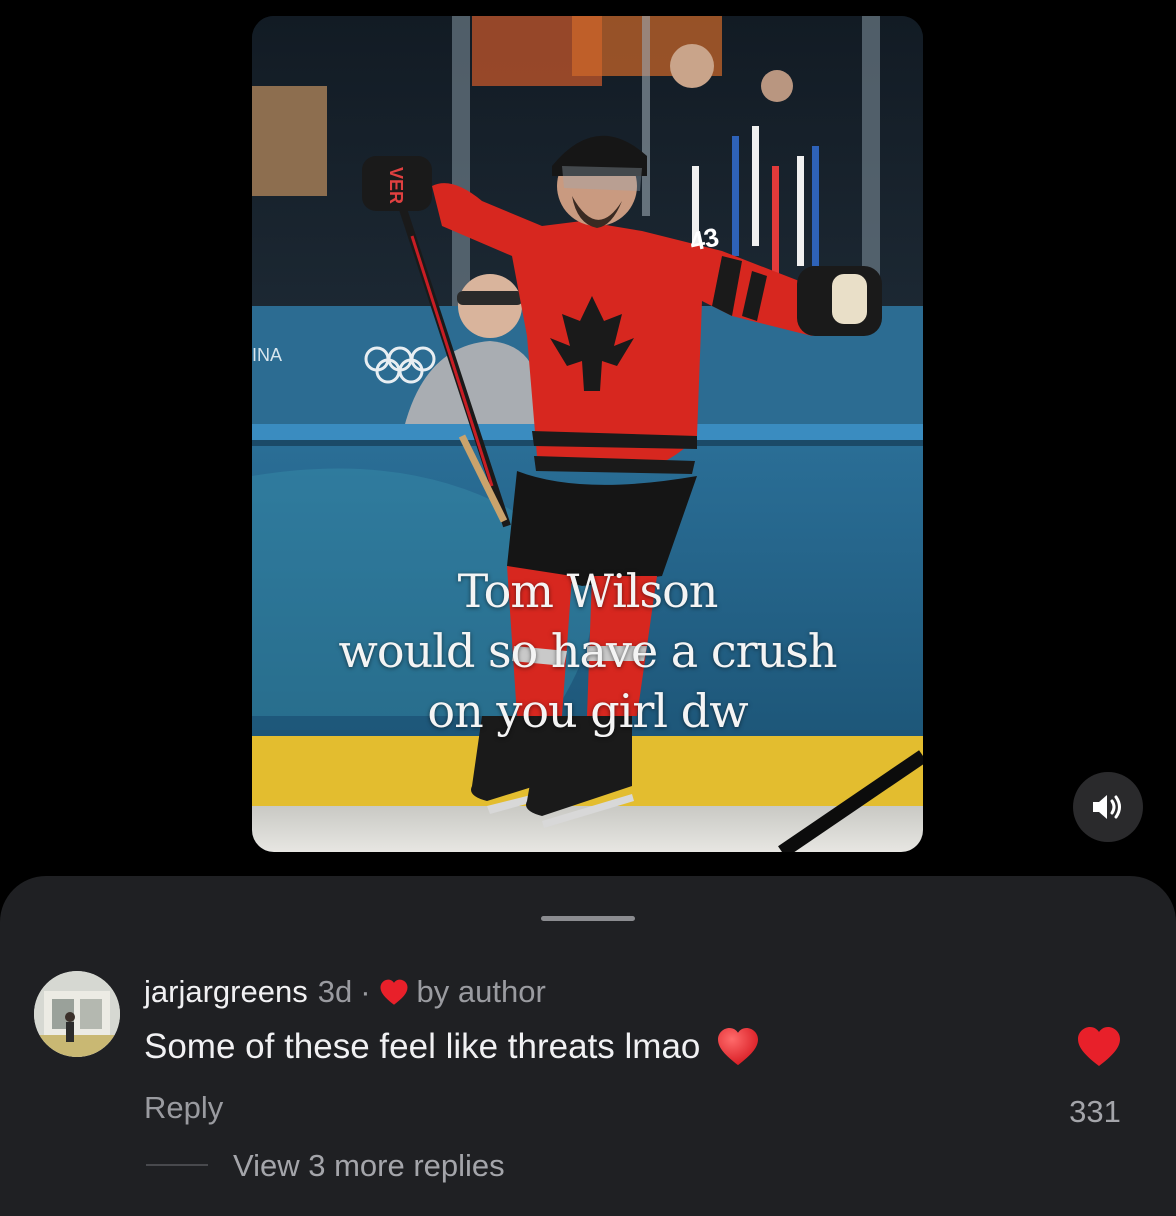 The image size is (1176, 1216). Describe the element at coordinates (369, 1166) in the screenshot. I see `view-more-replies-button: View 3 more replies` at that location.